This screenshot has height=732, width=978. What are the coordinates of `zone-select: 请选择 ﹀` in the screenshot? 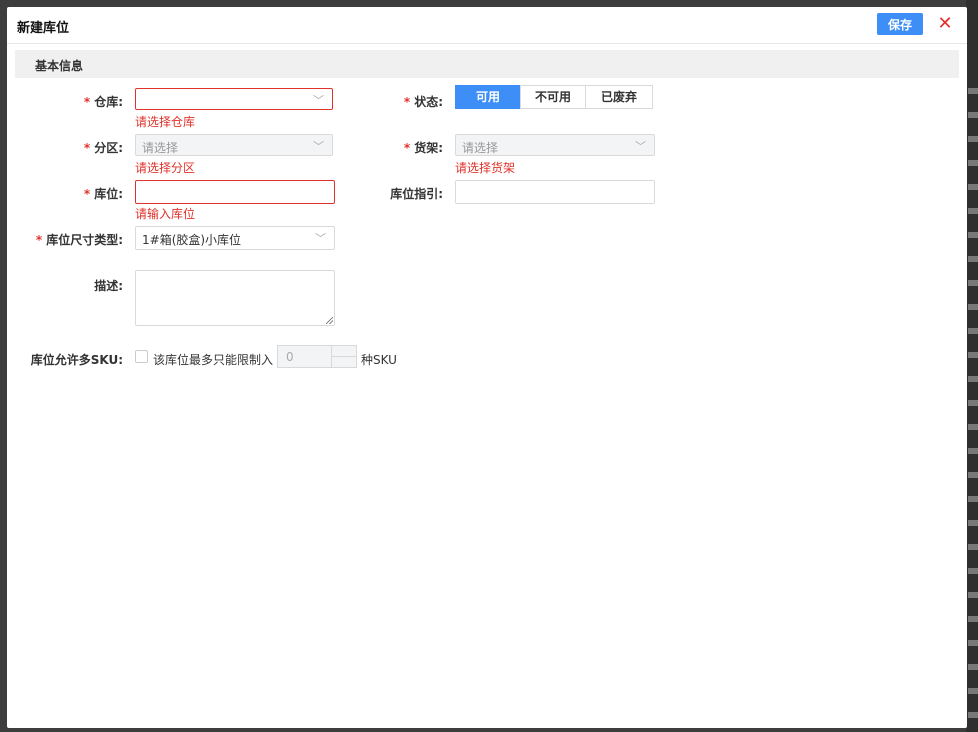 It's located at (234, 145).